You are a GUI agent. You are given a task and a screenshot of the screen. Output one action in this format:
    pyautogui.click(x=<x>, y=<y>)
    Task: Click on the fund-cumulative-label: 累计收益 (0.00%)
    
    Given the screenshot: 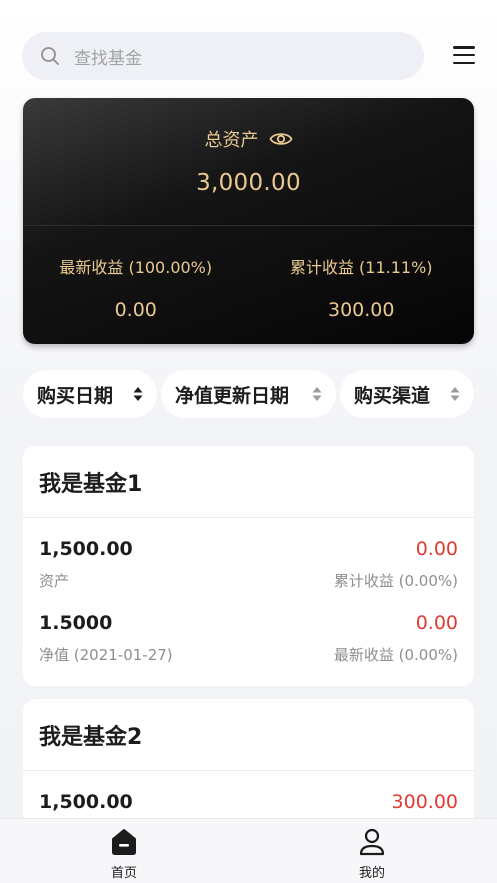 What is the action you would take?
    pyautogui.click(x=395, y=581)
    